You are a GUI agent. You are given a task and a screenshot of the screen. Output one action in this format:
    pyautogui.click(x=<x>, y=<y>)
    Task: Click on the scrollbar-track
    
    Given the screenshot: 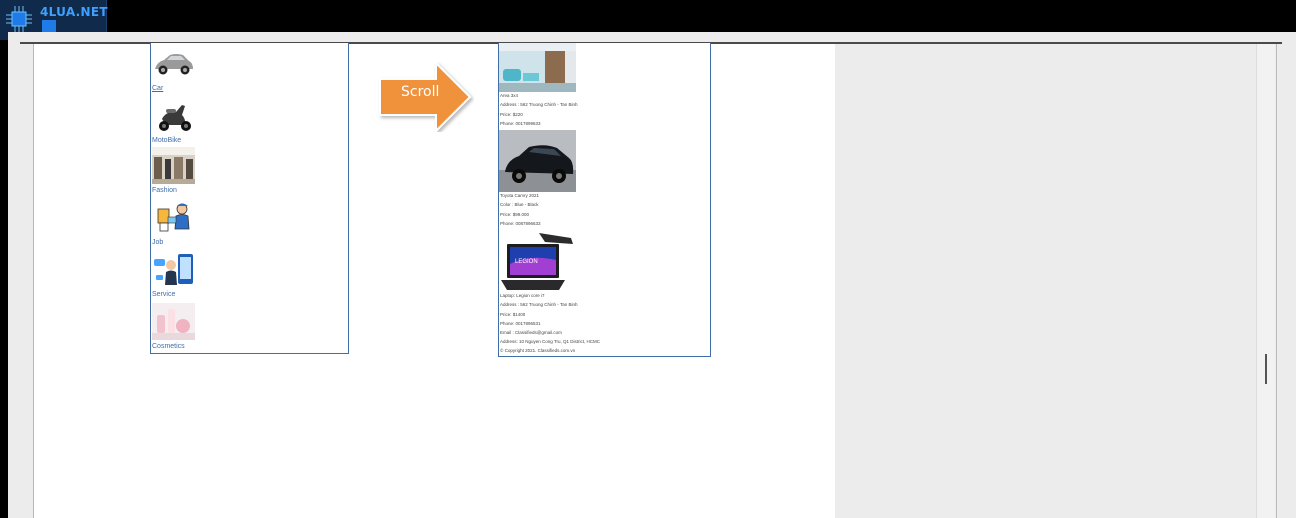 What is the action you would take?
    pyautogui.click(x=1265, y=281)
    